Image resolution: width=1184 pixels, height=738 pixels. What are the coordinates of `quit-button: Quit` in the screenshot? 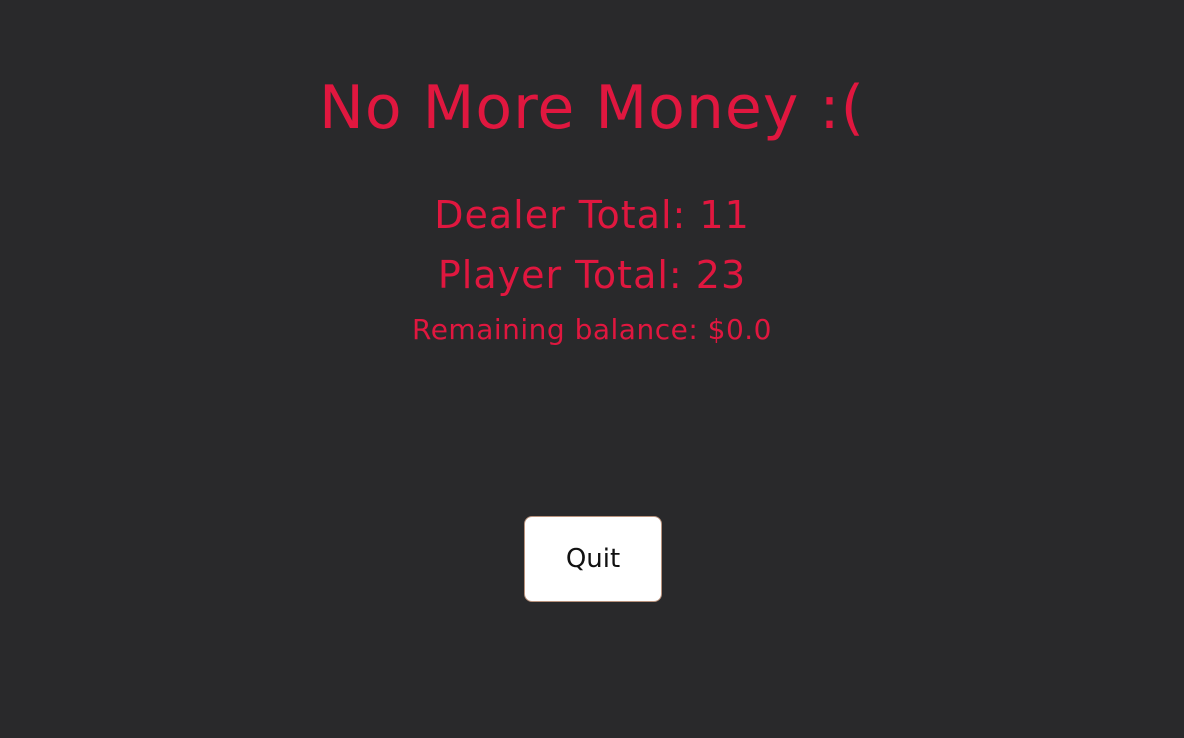 It's located at (593, 559).